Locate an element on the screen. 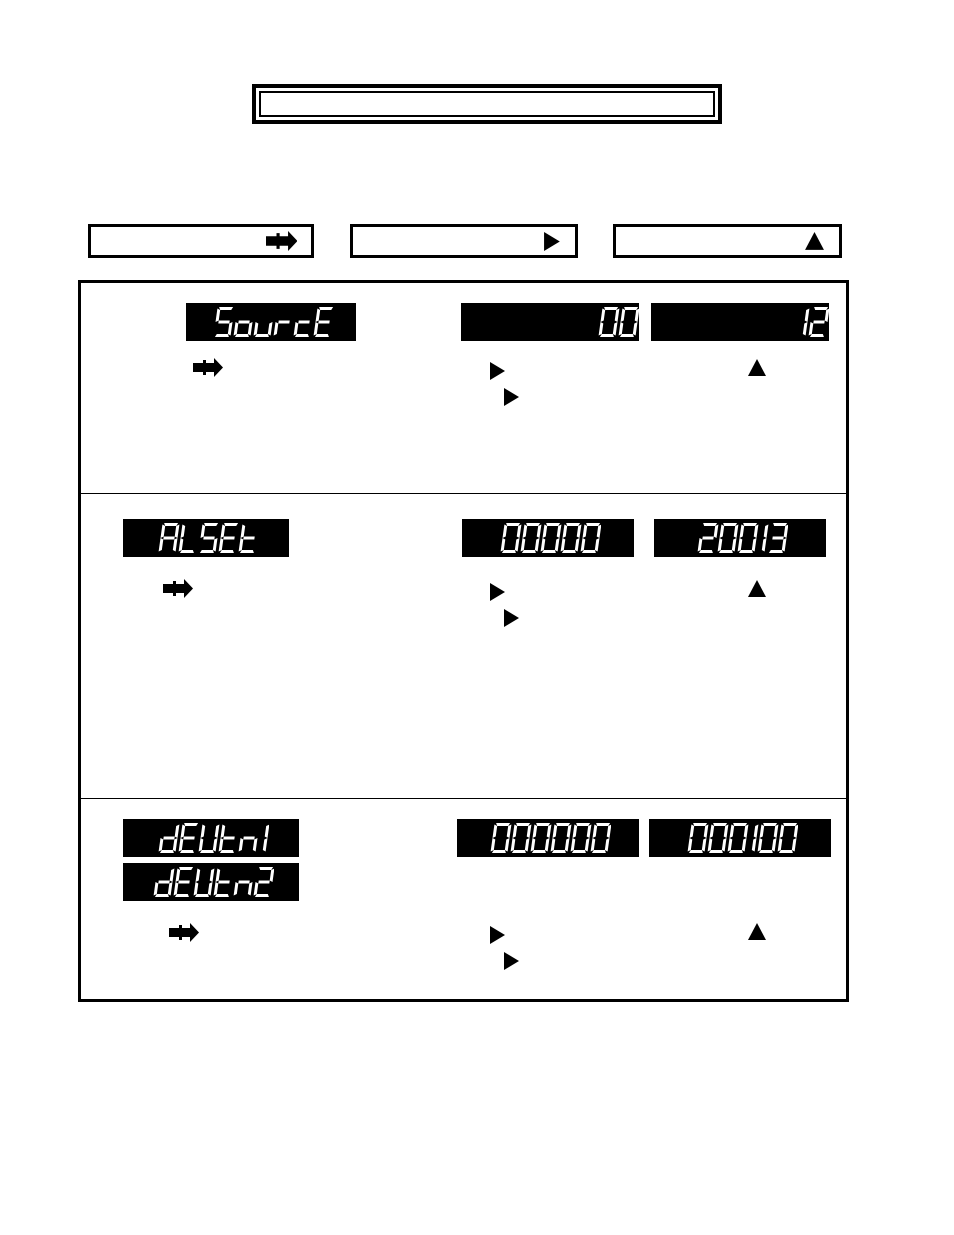 The height and width of the screenshot is (1235, 954). cell-devtn-value is located at coordinates (495, 899).